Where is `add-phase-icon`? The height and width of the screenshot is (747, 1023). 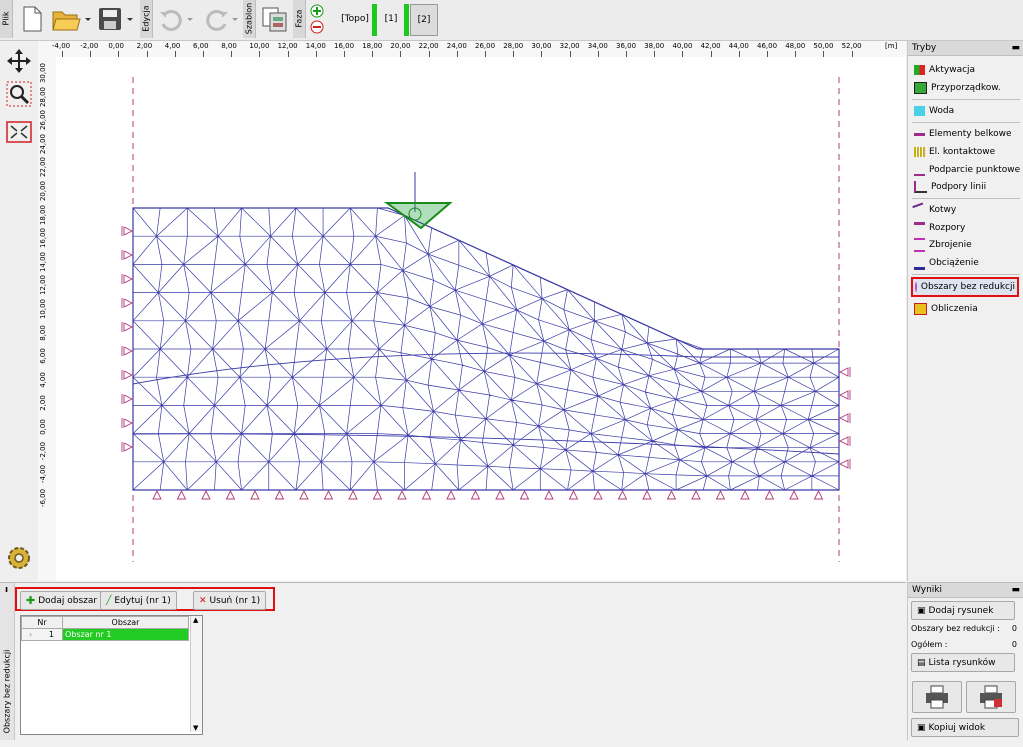
add-phase-icon is located at coordinates (317, 11).